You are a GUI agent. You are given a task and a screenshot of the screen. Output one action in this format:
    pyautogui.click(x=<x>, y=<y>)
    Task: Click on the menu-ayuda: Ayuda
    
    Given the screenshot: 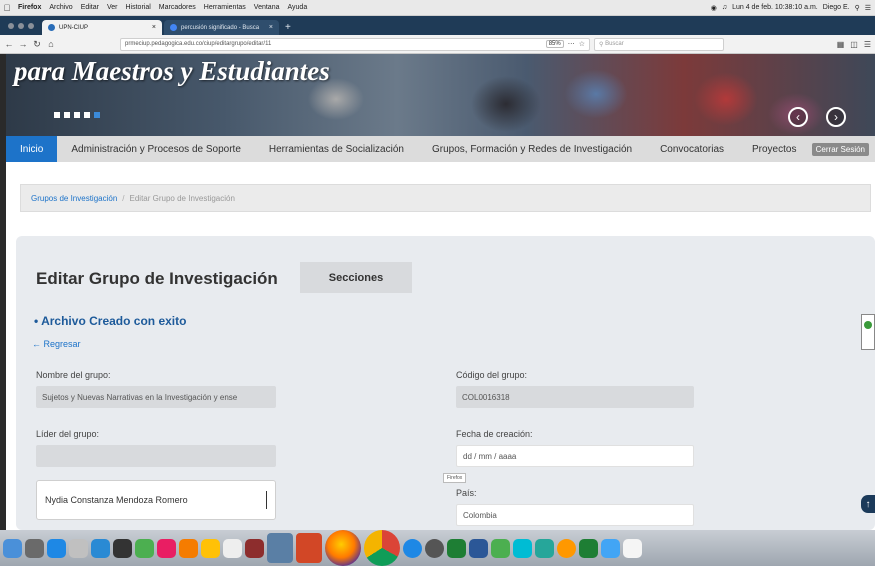 What is the action you would take?
    pyautogui.click(x=297, y=7)
    